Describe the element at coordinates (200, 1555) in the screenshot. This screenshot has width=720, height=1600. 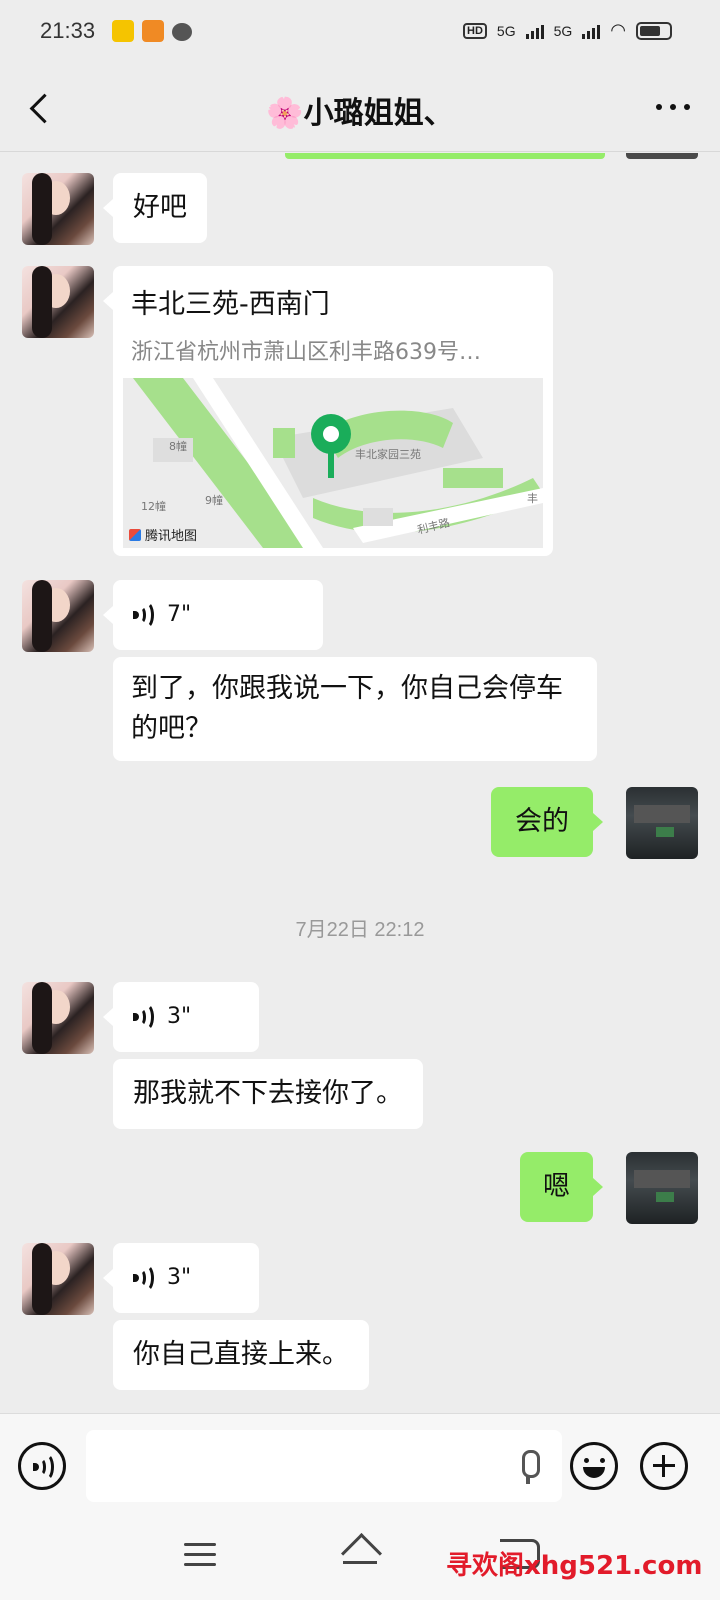
I see `recent-apps-icon` at that location.